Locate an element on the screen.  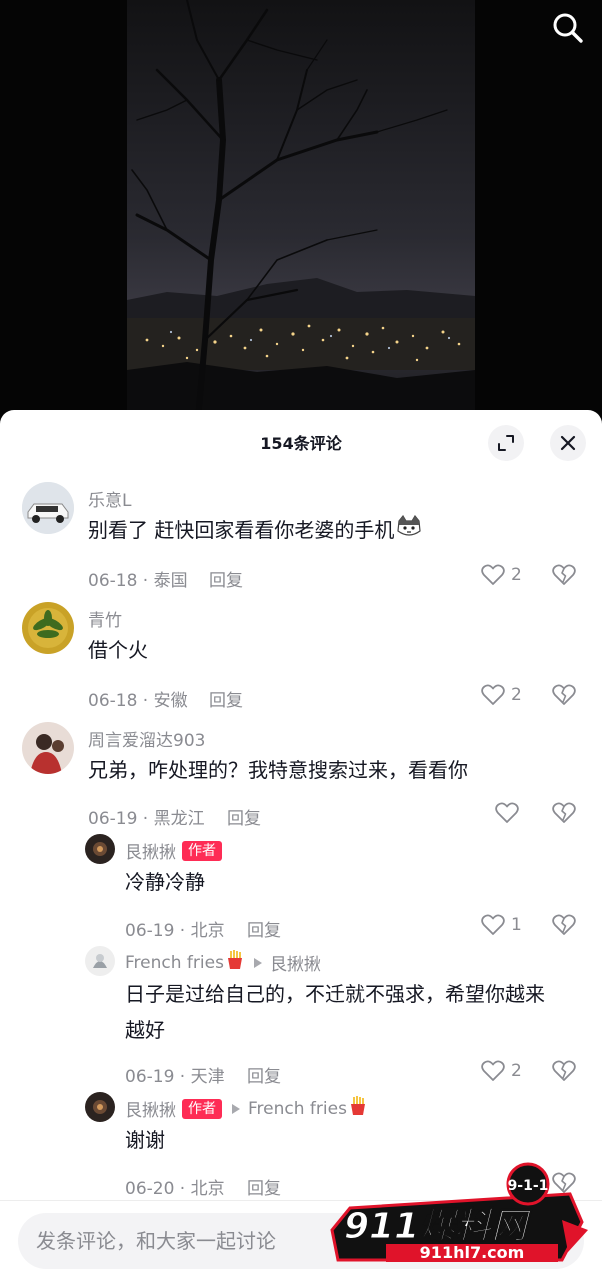
reply-meta: 06-20 · 北京 is located at coordinates (175, 1189).